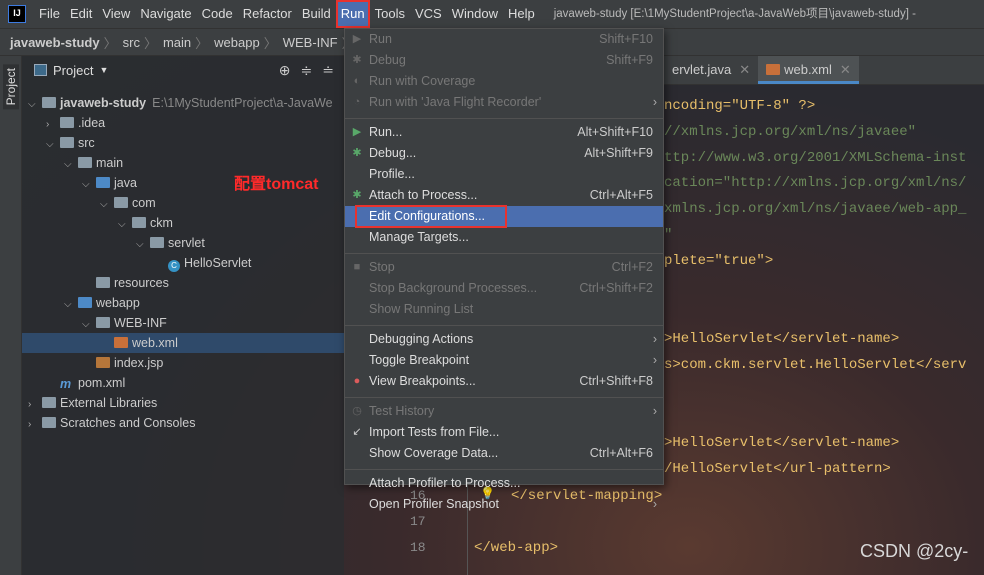  I want to click on tree-item: › External Libraries, so click(183, 403).